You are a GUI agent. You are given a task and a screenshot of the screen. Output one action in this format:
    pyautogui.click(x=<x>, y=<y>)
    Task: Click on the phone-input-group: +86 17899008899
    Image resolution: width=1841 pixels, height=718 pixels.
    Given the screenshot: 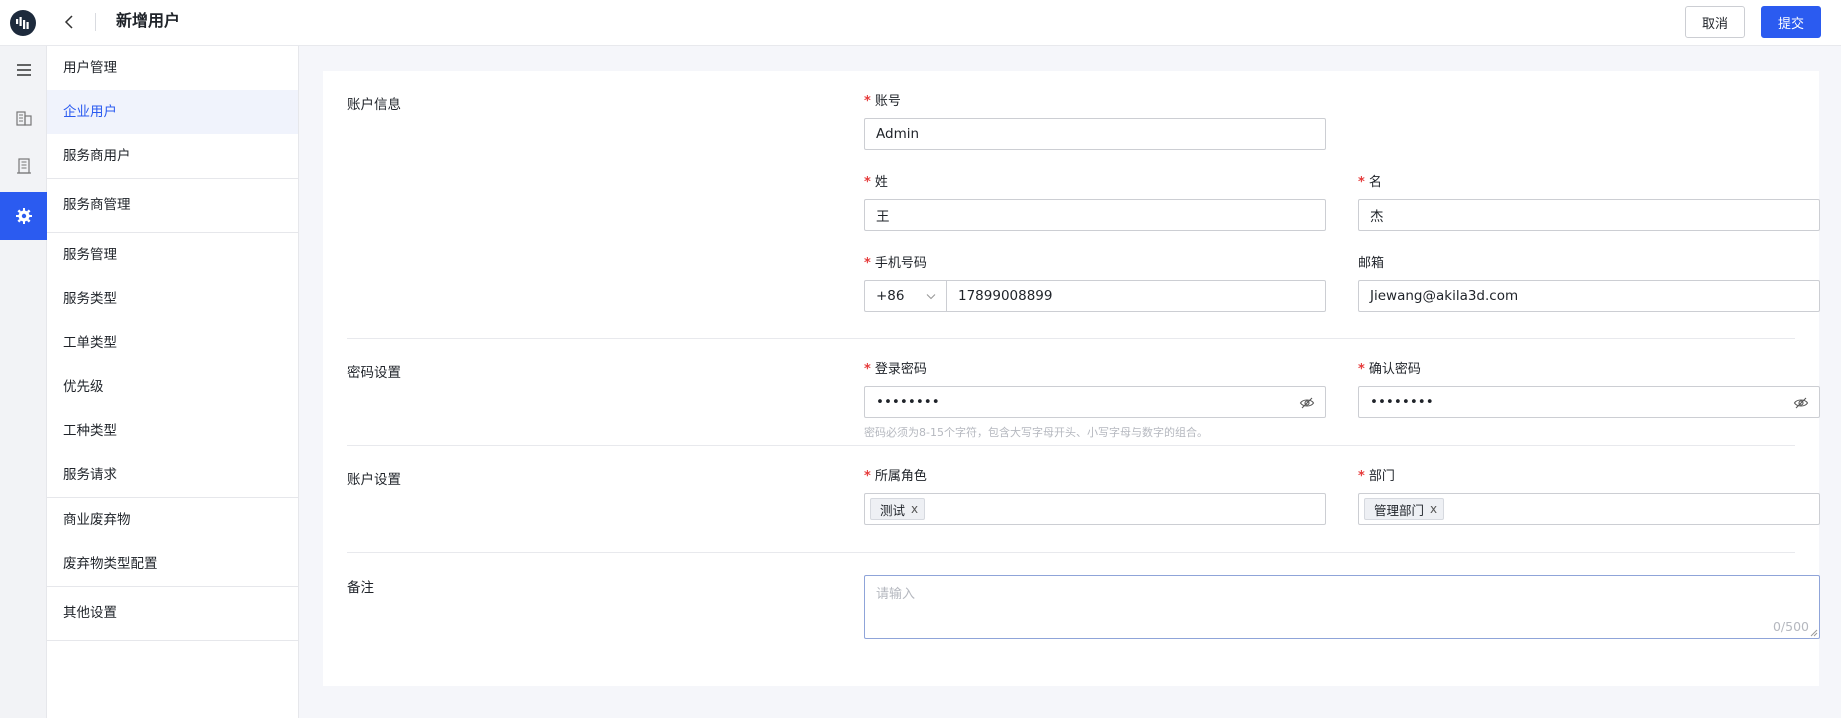 What is the action you would take?
    pyautogui.click(x=1095, y=296)
    